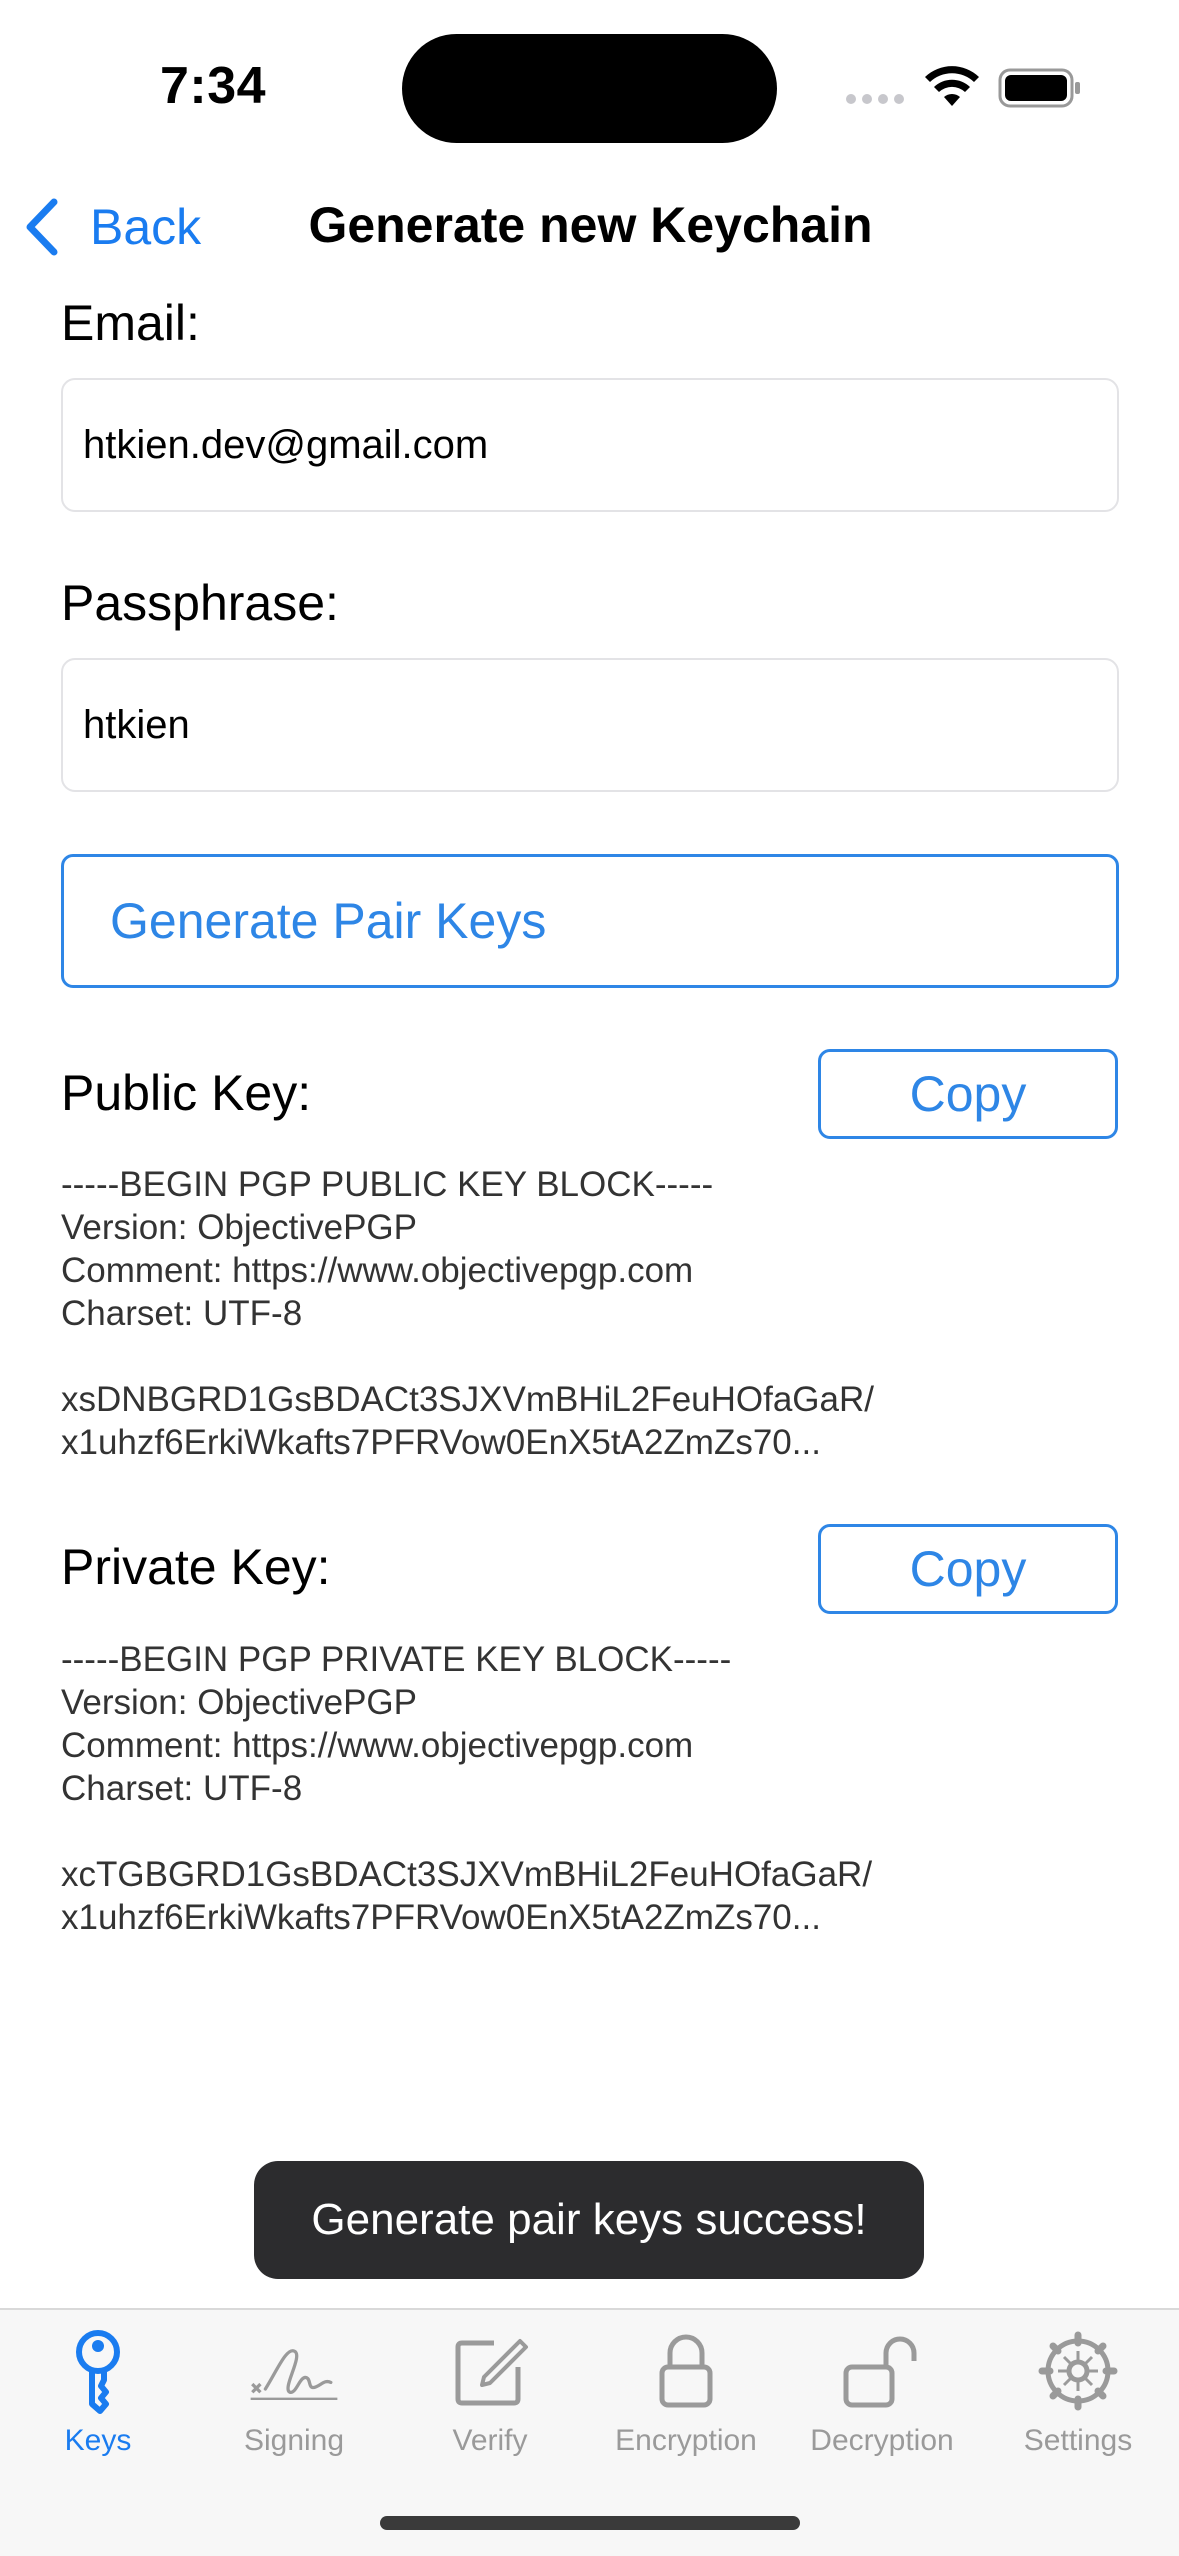 Image resolution: width=1179 pixels, height=2556 pixels. I want to click on email-label: Email:, so click(130, 323).